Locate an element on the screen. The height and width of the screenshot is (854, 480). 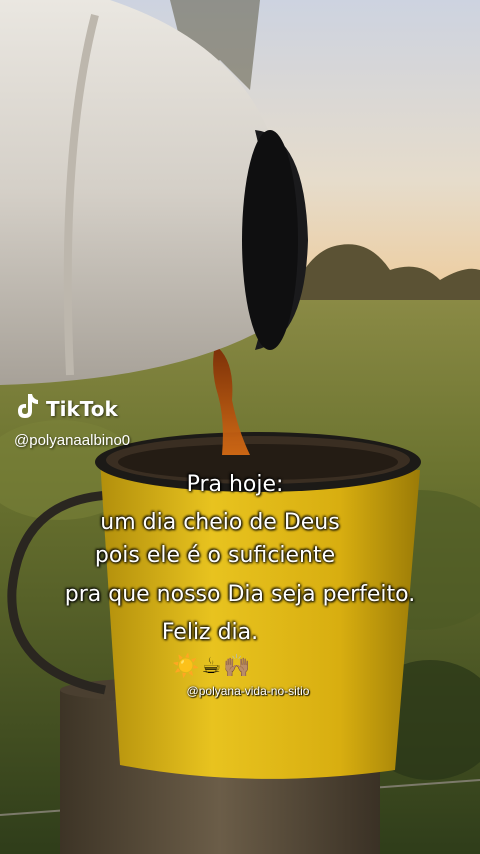
caption-line-5: Feliz dia. is located at coordinates (210, 632).